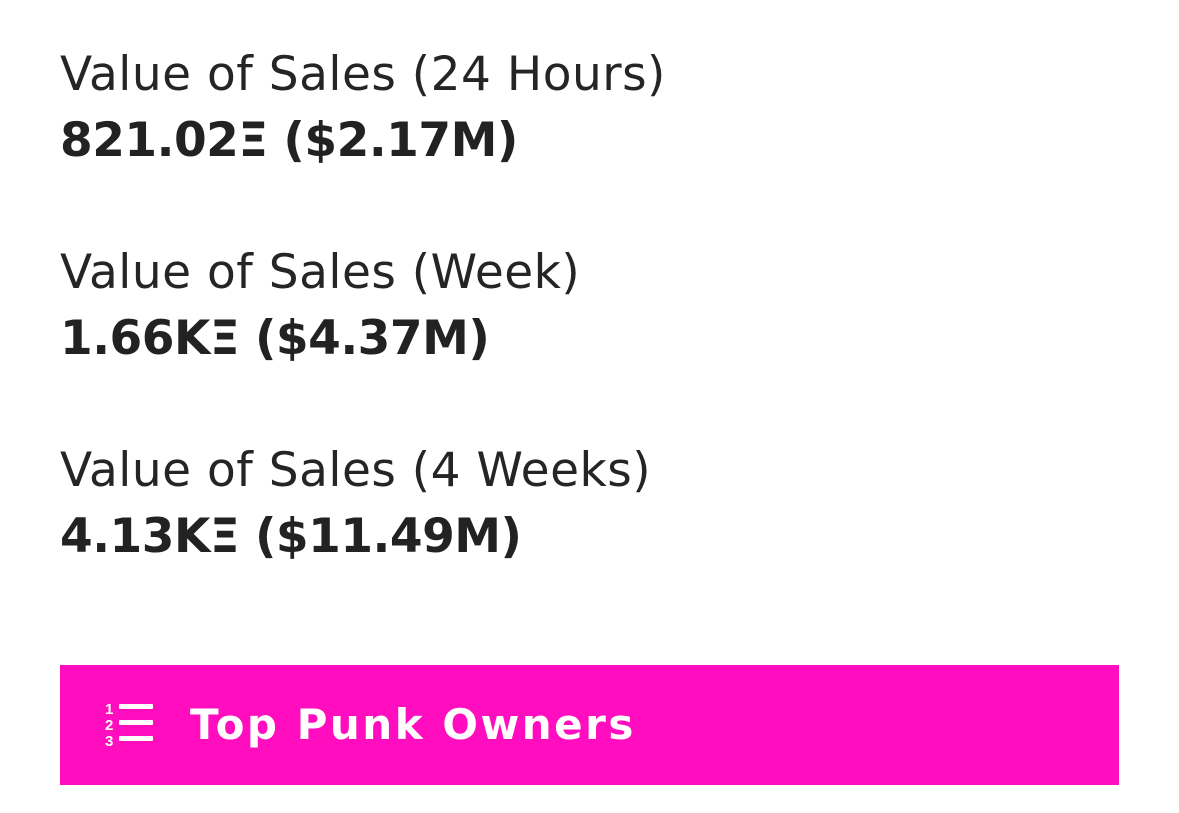 The height and width of the screenshot is (813, 1179). I want to click on stat-label: Value of Sales (24 Hours), so click(363, 74).